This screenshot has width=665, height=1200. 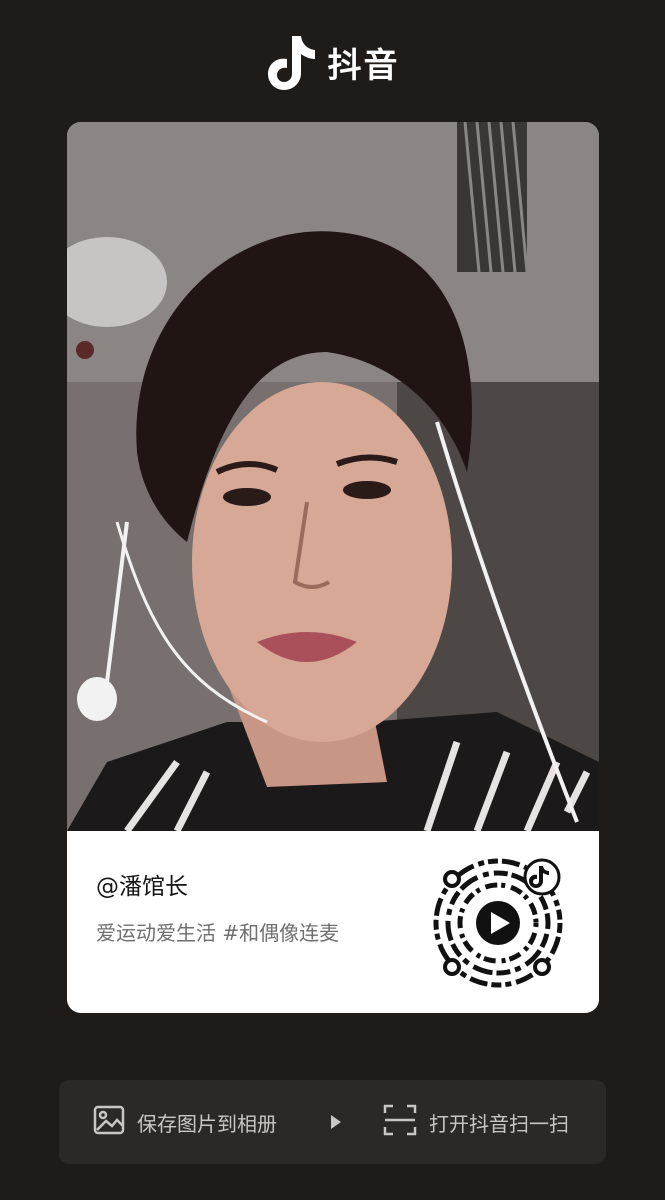 What do you see at coordinates (218, 933) in the screenshot?
I see `video-caption: 爱运动爱生活 #和偶像连麦` at bounding box center [218, 933].